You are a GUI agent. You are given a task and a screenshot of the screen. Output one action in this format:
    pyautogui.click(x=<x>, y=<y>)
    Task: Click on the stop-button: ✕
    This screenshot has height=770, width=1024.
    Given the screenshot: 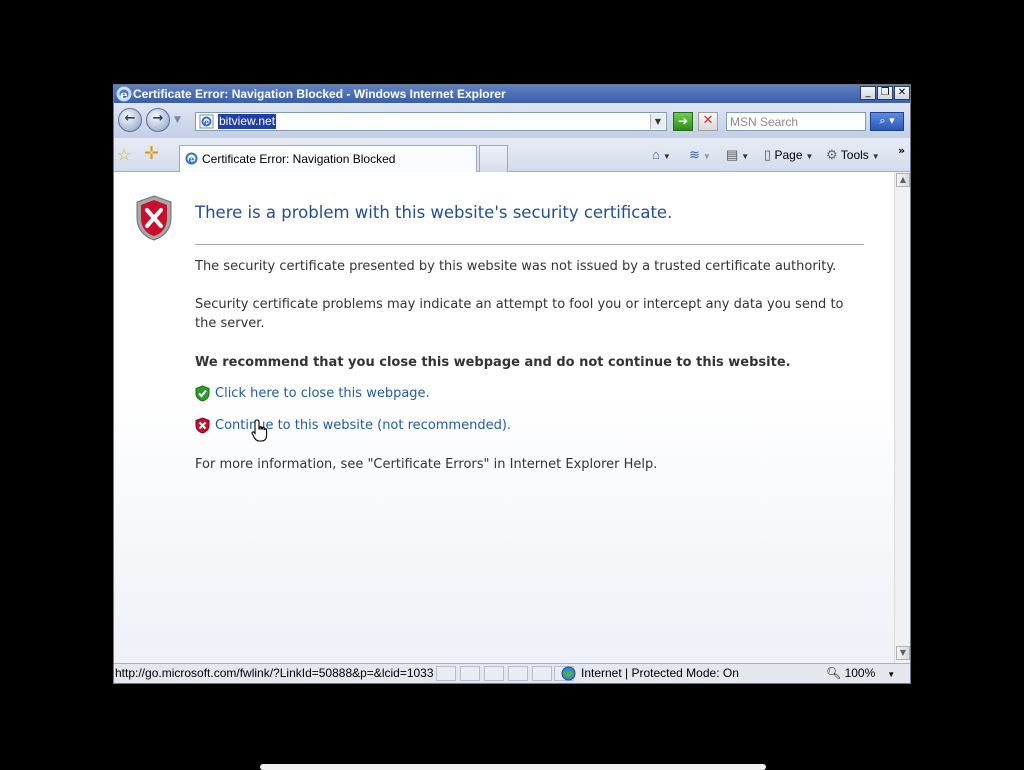 What is the action you would take?
    pyautogui.click(x=708, y=121)
    